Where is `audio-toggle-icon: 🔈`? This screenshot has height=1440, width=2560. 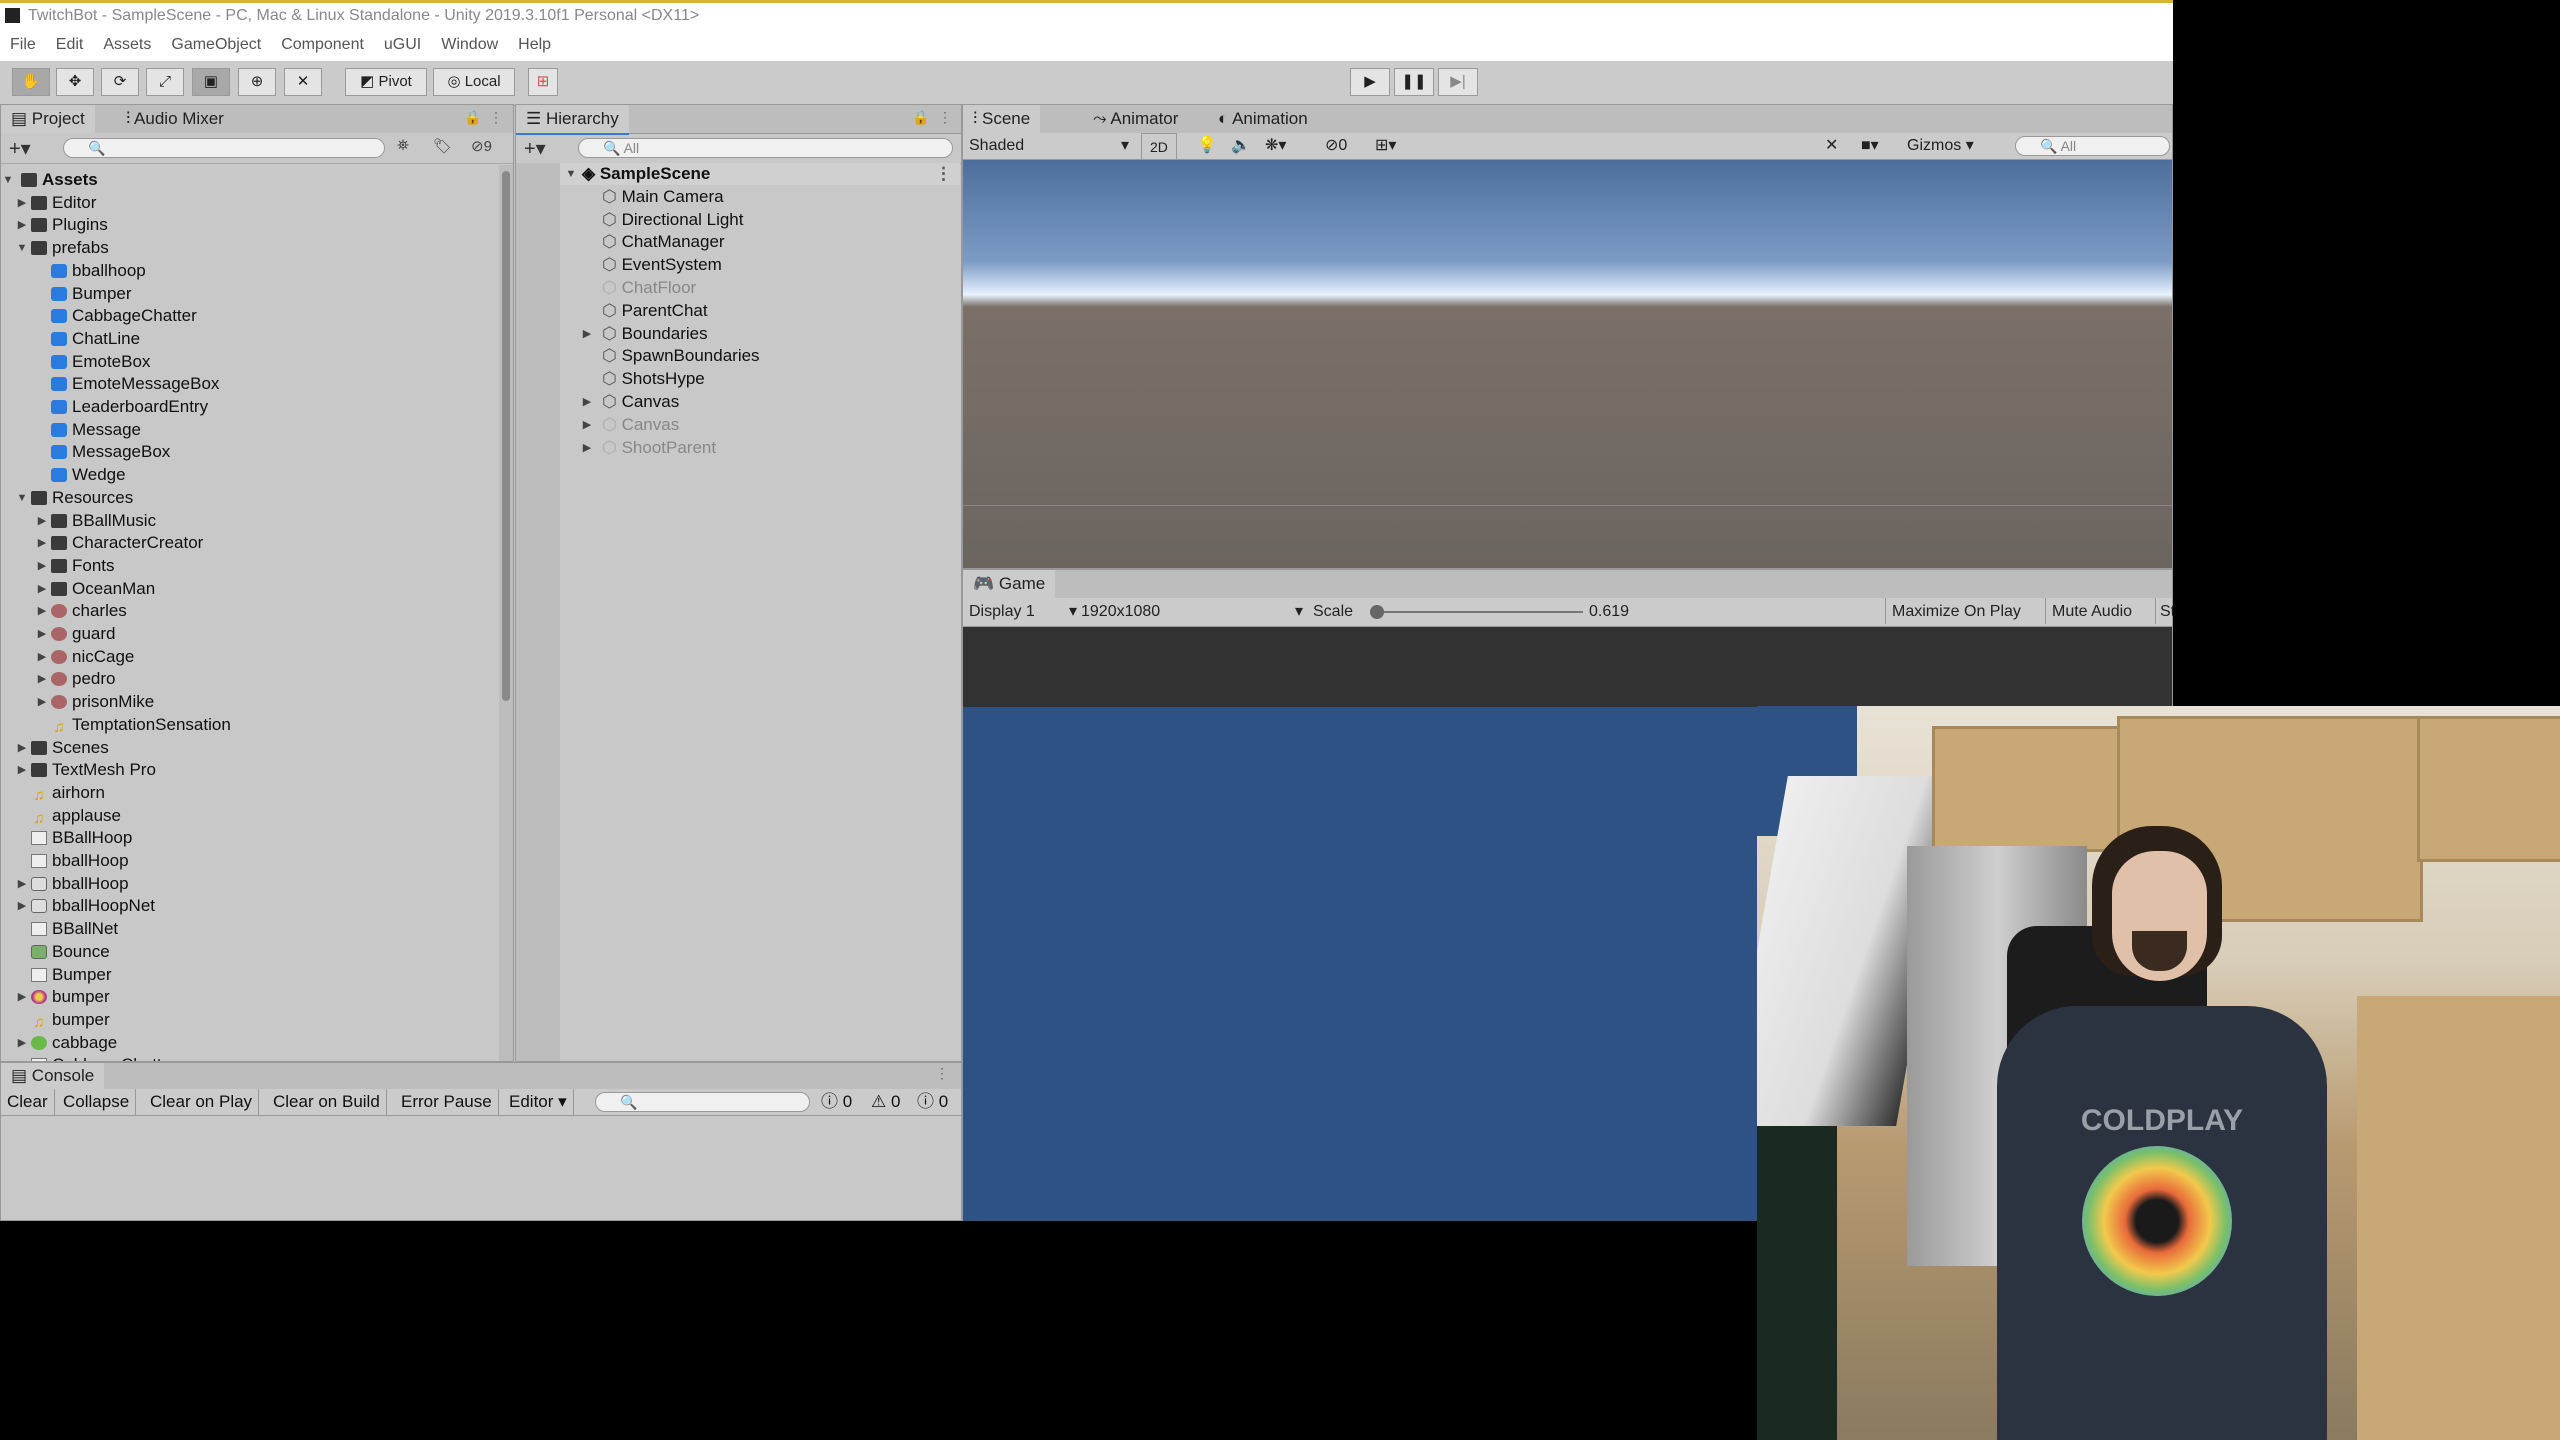 audio-toggle-icon: 🔈 is located at coordinates (1241, 146).